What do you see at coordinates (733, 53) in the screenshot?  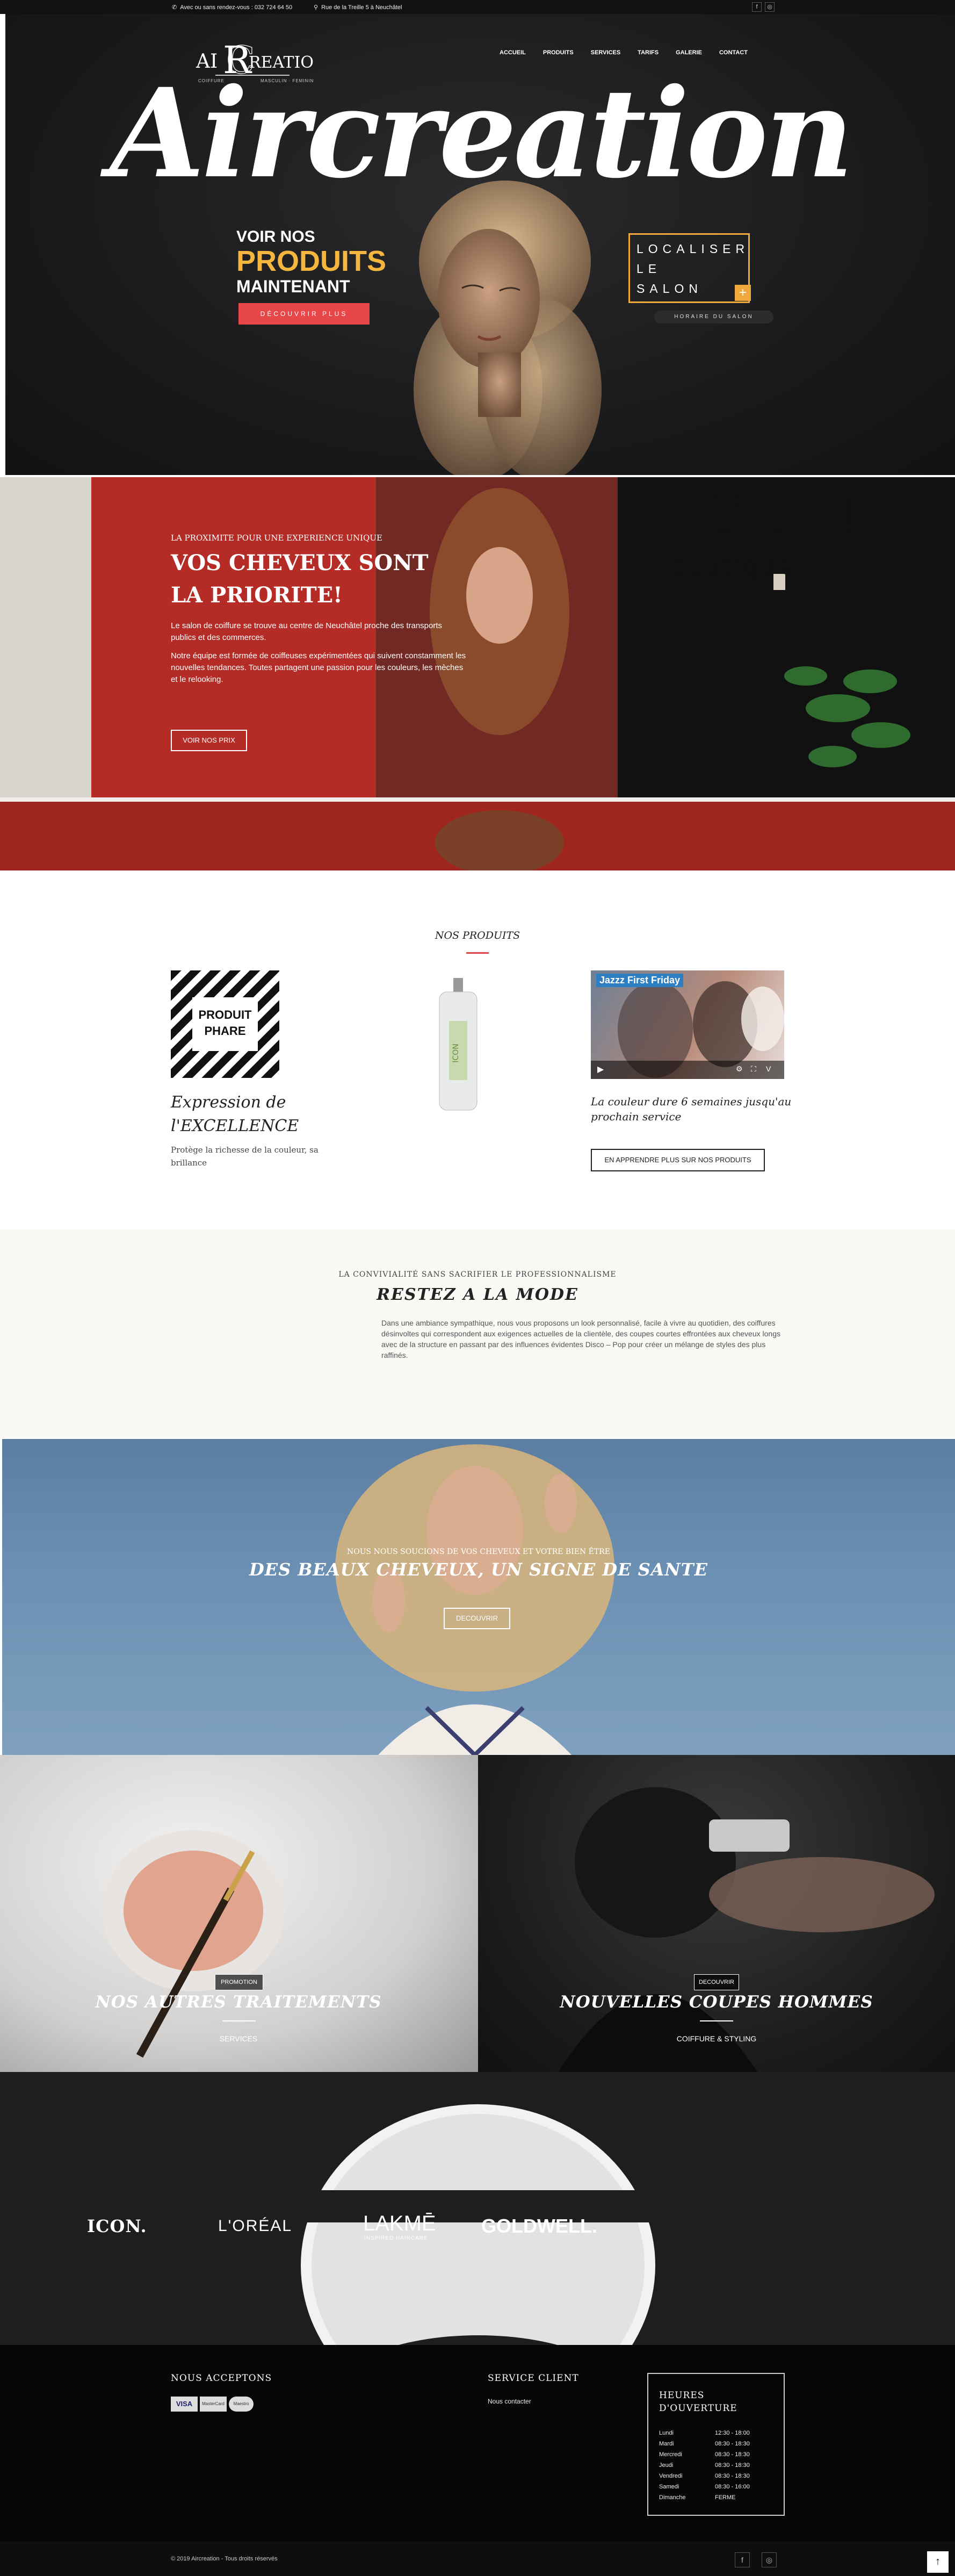 I see `nav-item-contact: CONTACT` at bounding box center [733, 53].